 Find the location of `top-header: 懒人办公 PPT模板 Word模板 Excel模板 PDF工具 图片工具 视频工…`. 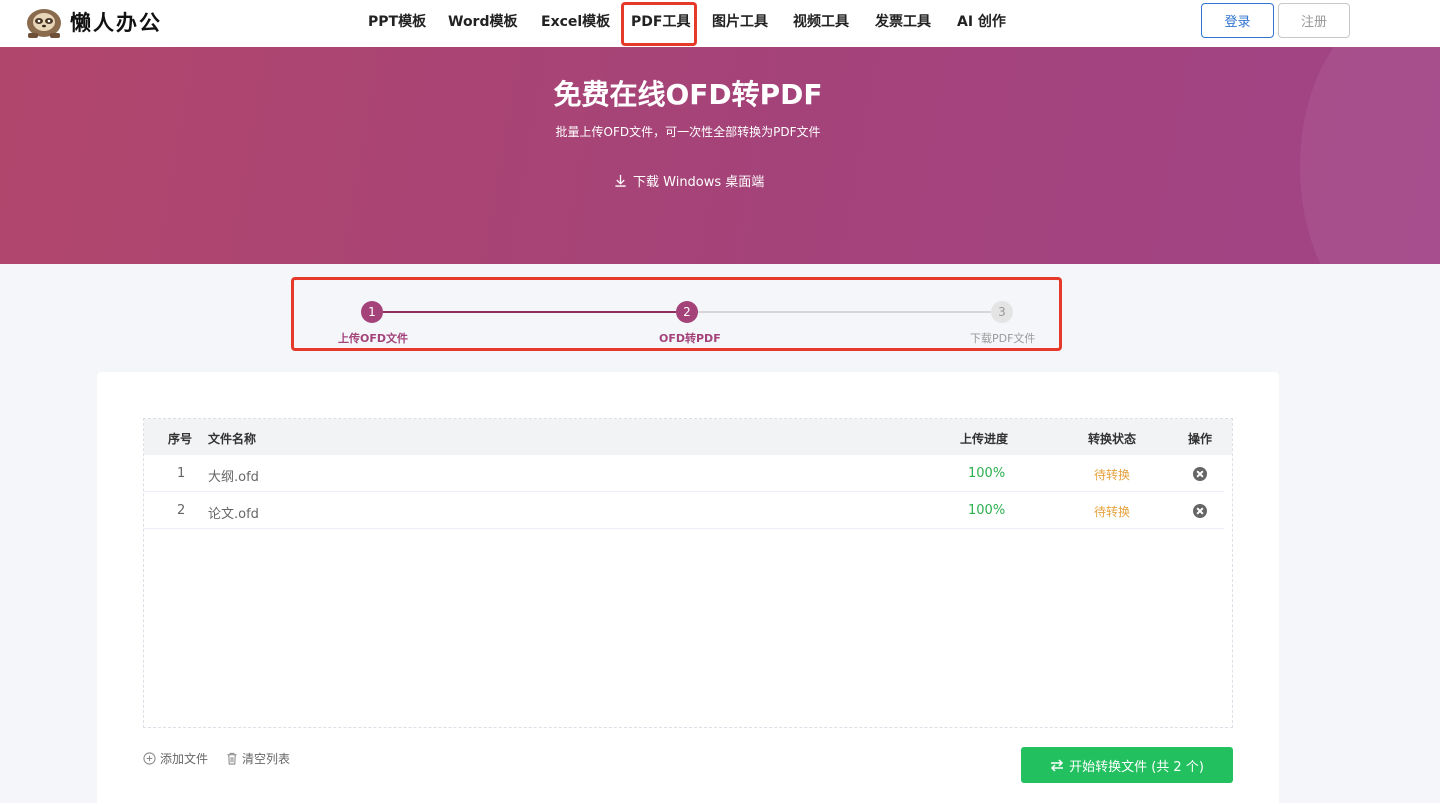

top-header: 懒人办公 PPT模板 Word模板 Excel模板 PDF工具 图片工具 视频工… is located at coordinates (720, 23).